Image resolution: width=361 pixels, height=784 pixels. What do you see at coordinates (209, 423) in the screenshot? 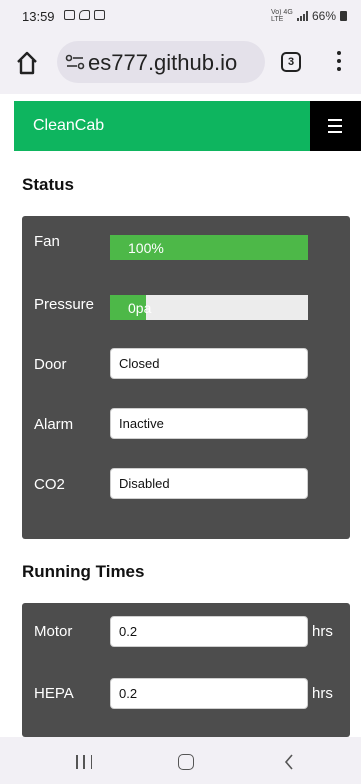
I see `alarm-field` at bounding box center [209, 423].